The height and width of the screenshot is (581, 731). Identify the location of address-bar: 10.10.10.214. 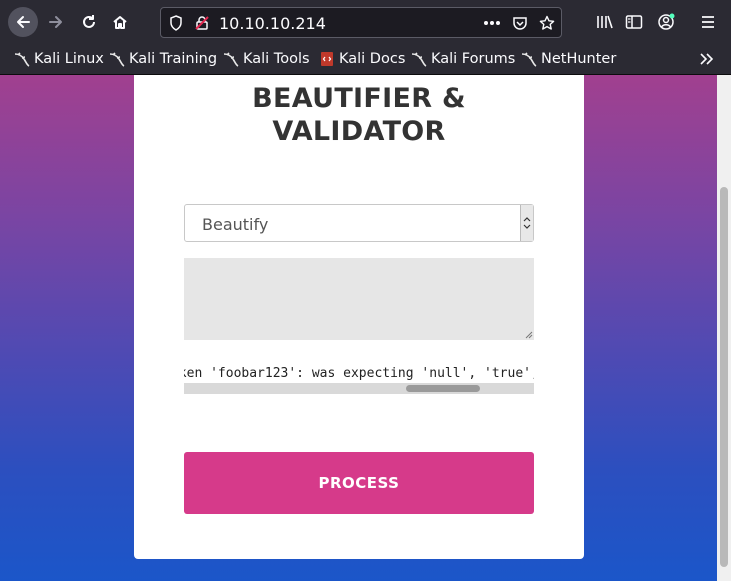
(361, 22).